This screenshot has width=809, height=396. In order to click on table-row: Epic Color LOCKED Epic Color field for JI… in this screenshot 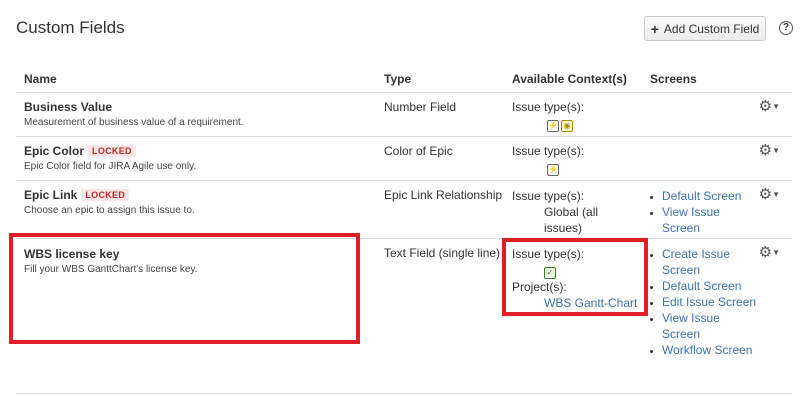, I will do `click(404, 158)`.